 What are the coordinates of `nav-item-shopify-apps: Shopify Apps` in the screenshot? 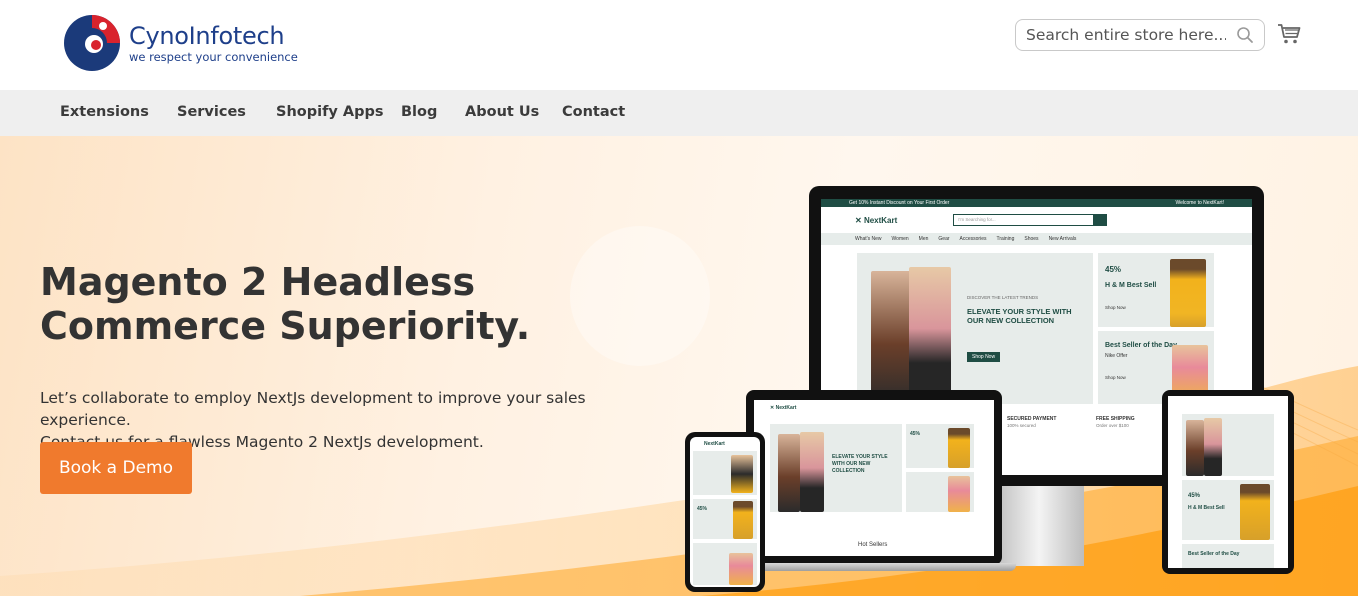 It's located at (330, 112).